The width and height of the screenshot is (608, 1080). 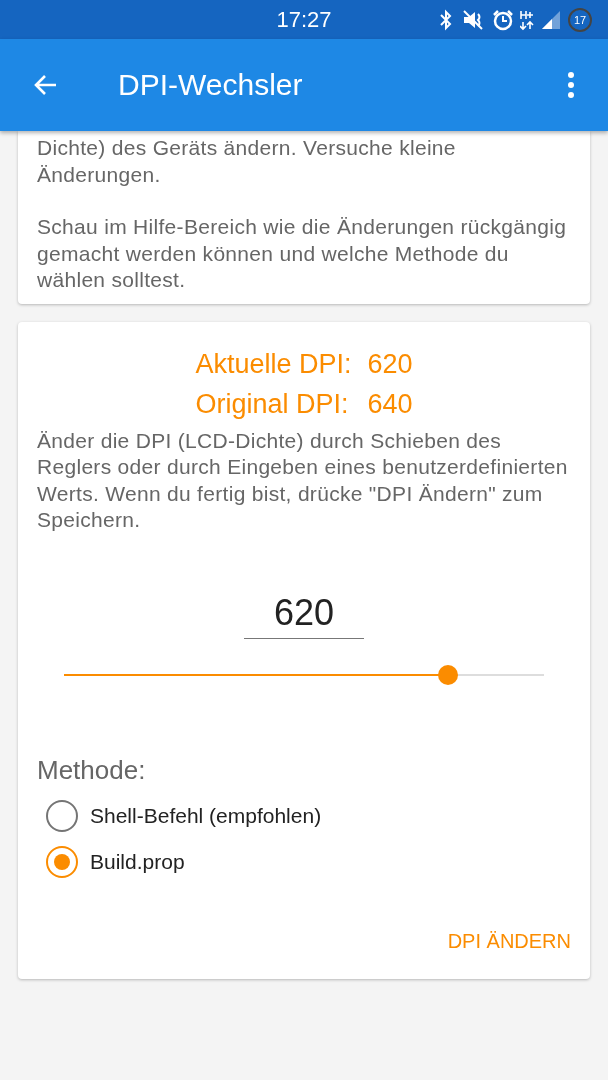 I want to click on alarm-icon, so click(x=503, y=19).